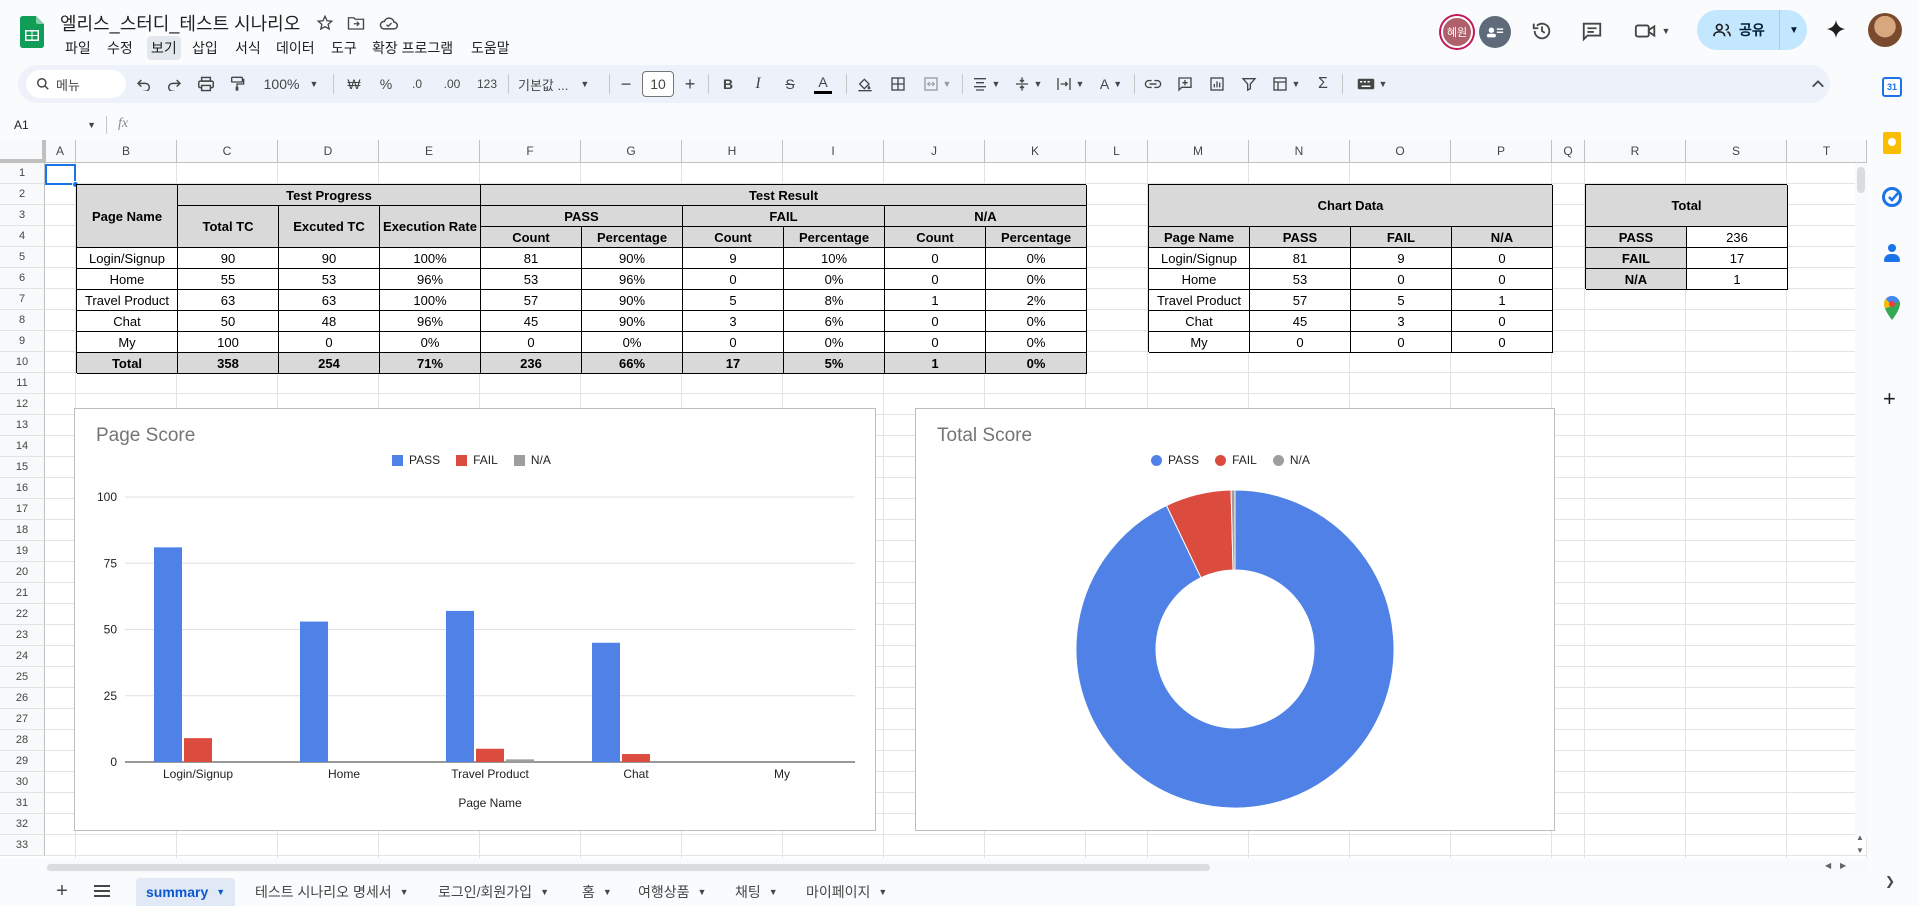 The image size is (1919, 906). I want to click on share-button: 공유 ▼, so click(1752, 30).